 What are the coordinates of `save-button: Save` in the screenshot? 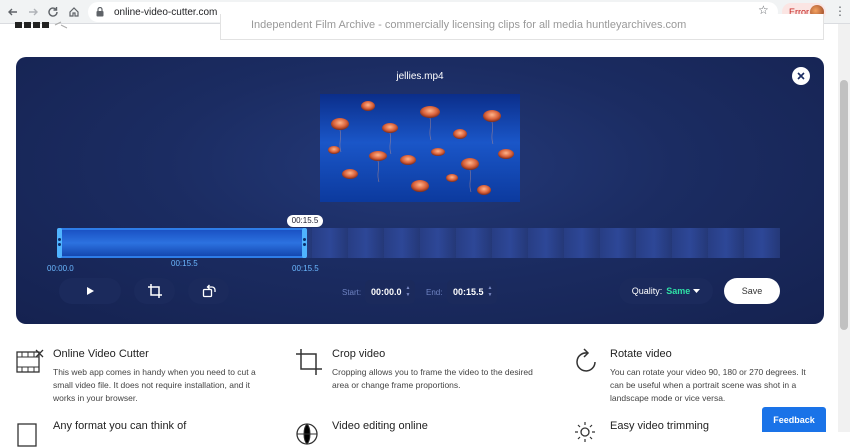 It's located at (752, 291).